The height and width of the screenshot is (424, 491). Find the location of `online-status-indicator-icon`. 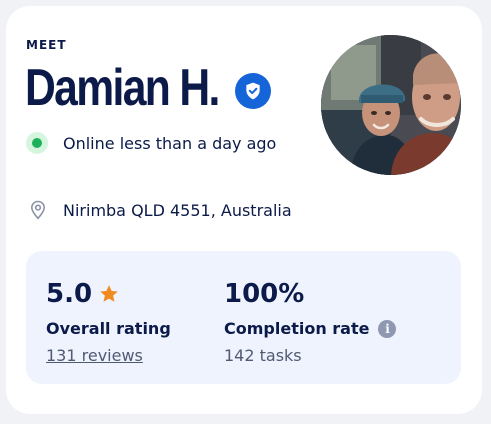

online-status-indicator-icon is located at coordinates (37, 143).